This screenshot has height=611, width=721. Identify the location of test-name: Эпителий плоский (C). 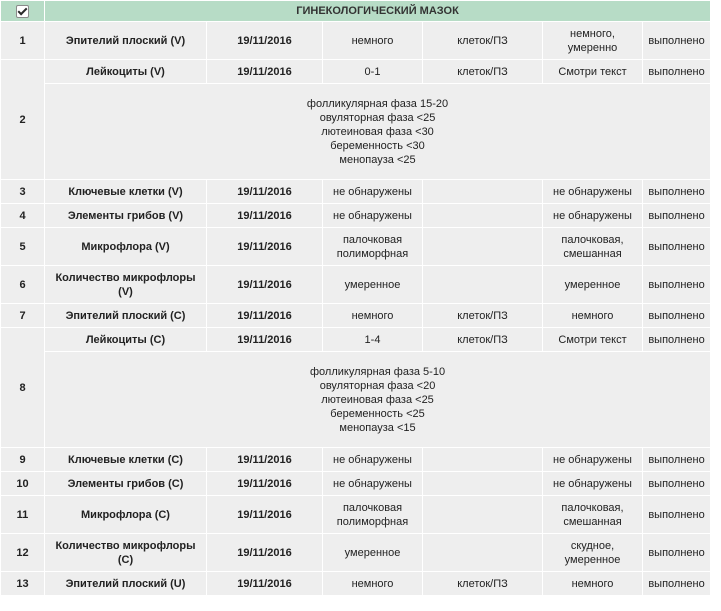
(125, 315).